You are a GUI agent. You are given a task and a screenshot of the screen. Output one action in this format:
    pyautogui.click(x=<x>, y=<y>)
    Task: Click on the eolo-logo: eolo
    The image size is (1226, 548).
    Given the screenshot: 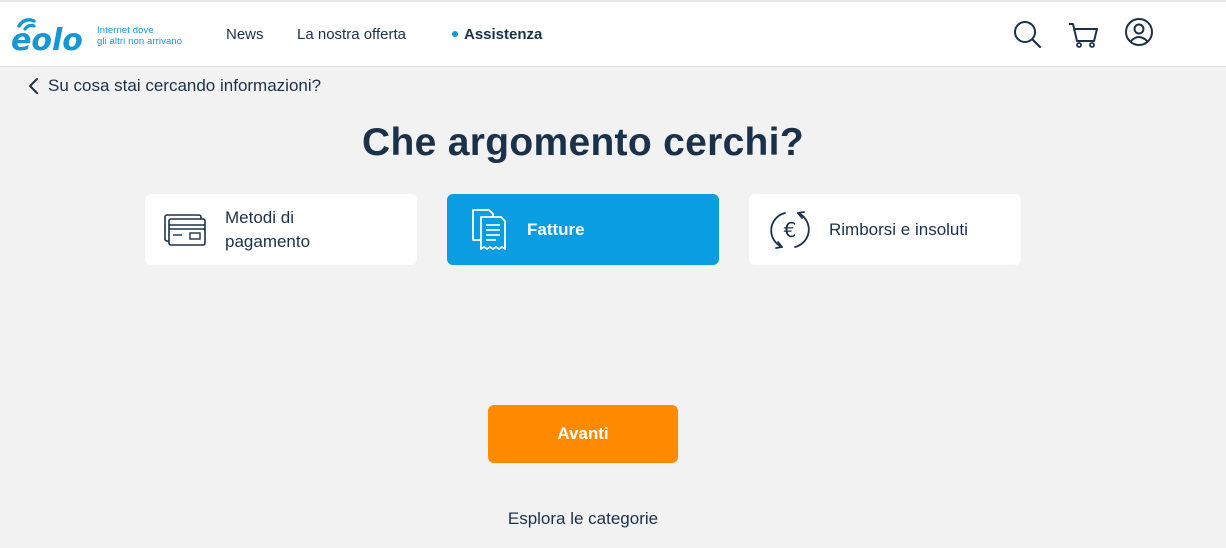 What is the action you would take?
    pyautogui.click(x=51, y=35)
    